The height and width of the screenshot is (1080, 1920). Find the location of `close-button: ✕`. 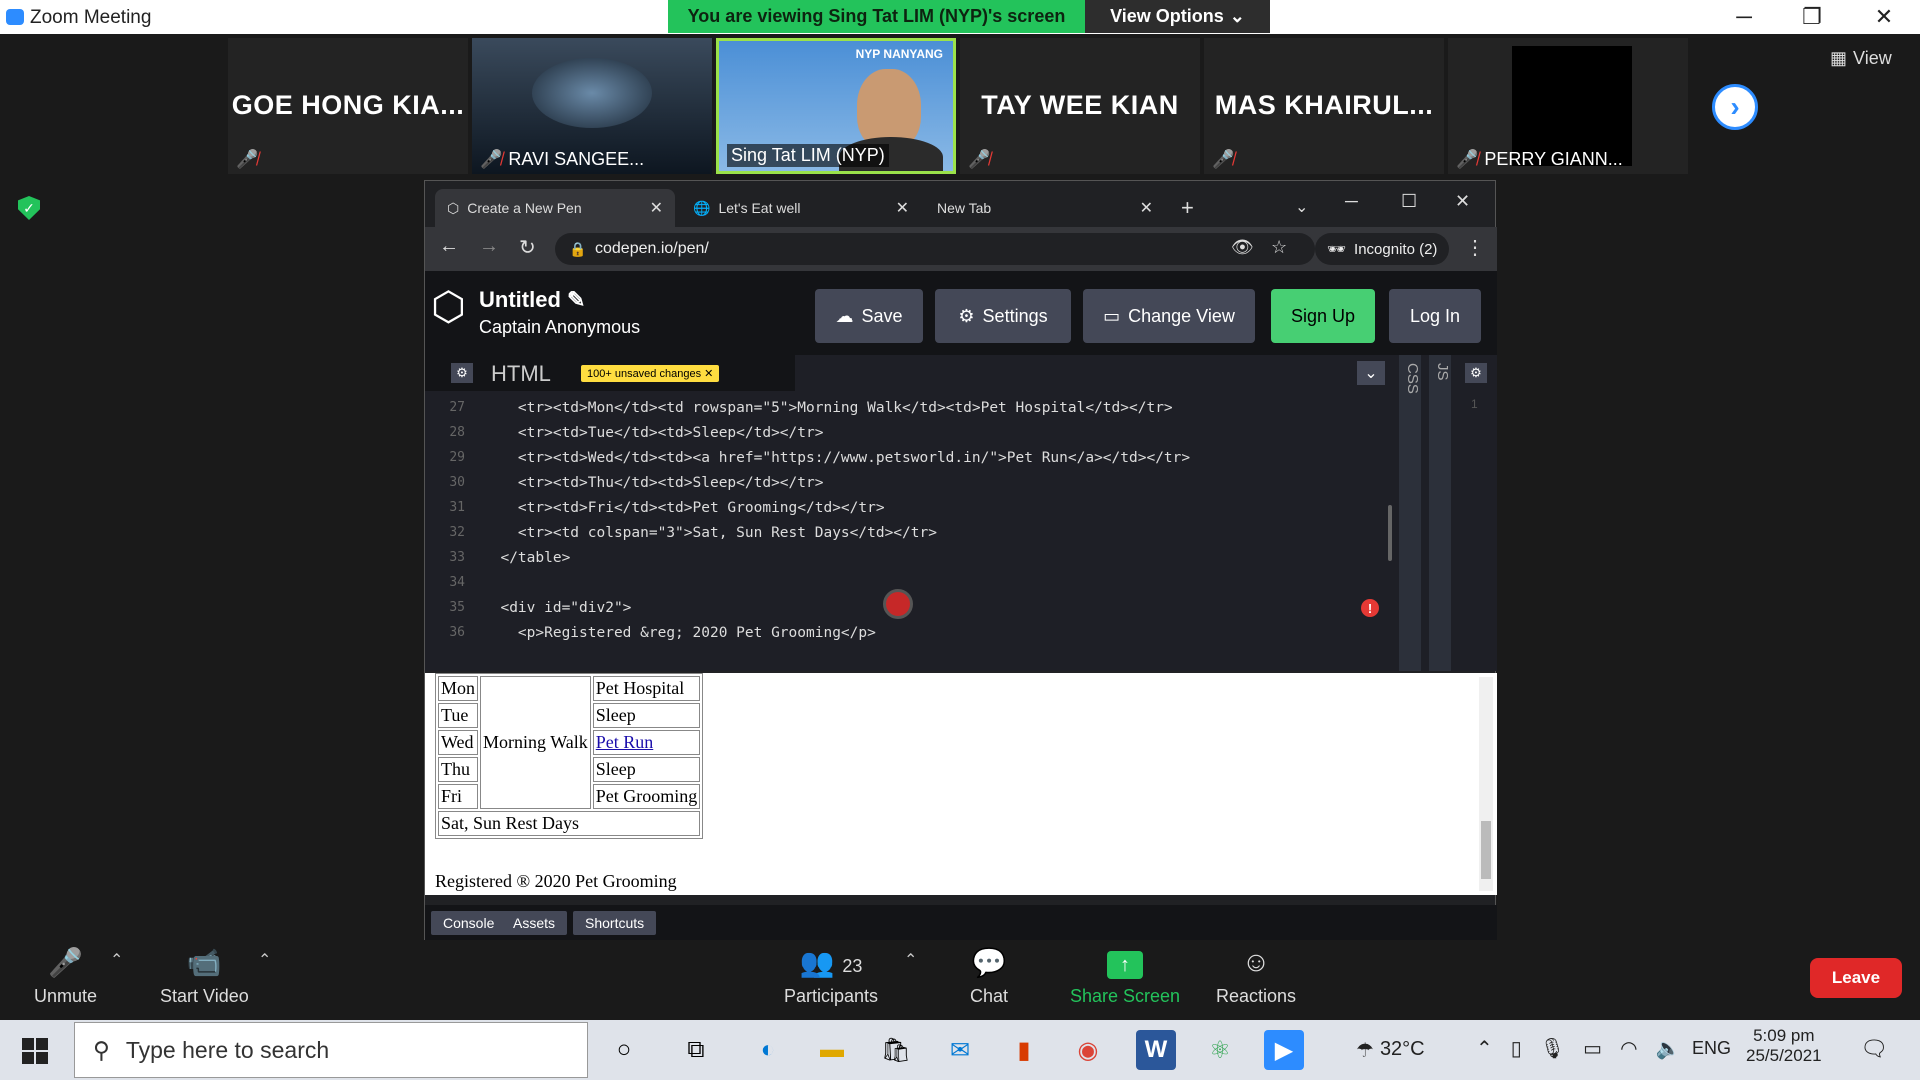

close-button: ✕ is located at coordinates (1884, 17).